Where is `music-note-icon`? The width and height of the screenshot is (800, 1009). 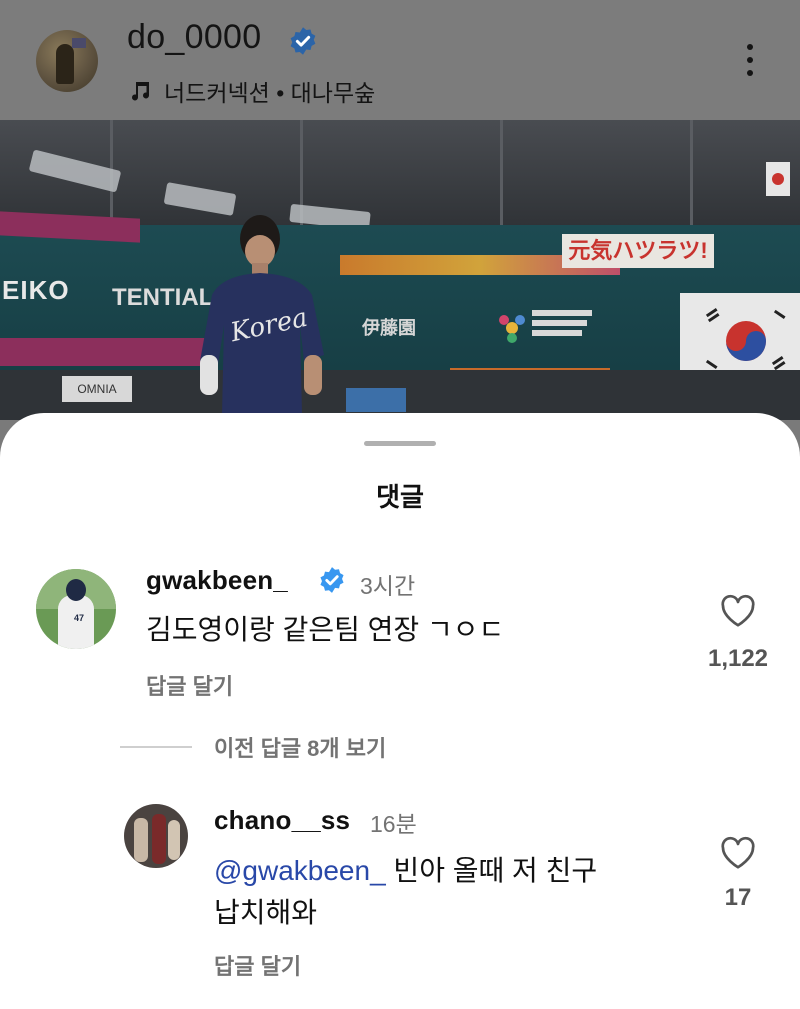
music-note-icon is located at coordinates (140, 91).